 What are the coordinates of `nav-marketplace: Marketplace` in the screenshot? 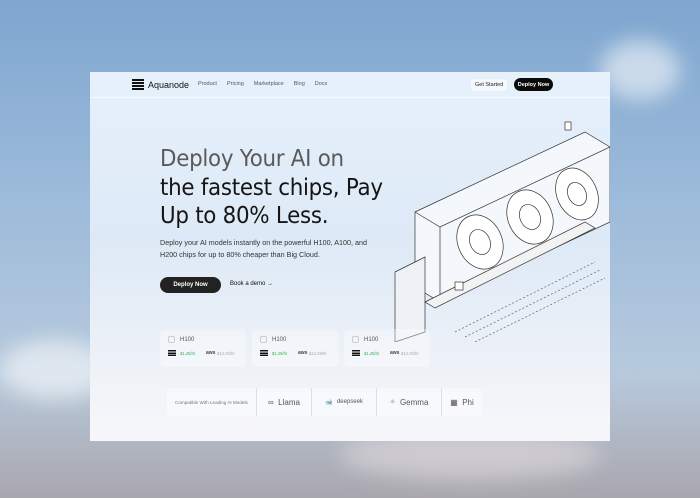 It's located at (269, 84).